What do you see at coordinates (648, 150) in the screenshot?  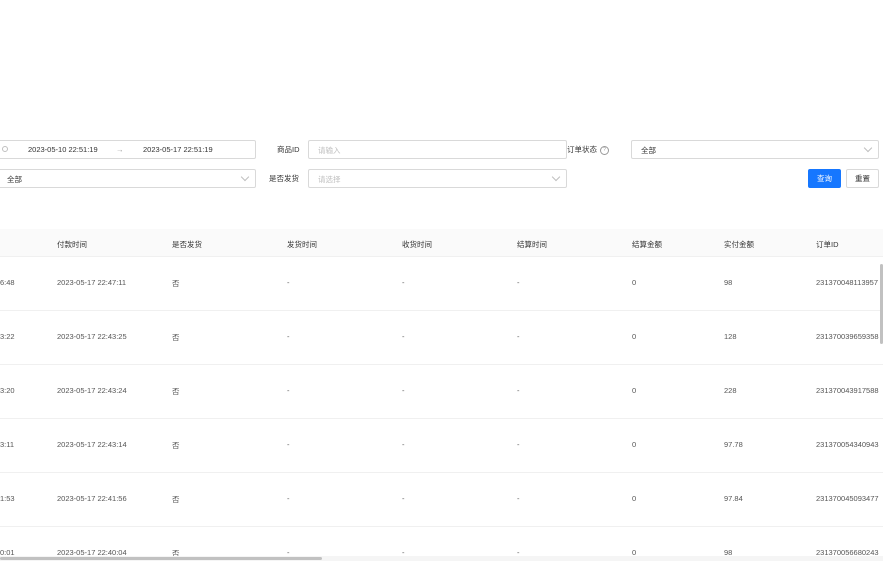 I see `order-status-value: 全部` at bounding box center [648, 150].